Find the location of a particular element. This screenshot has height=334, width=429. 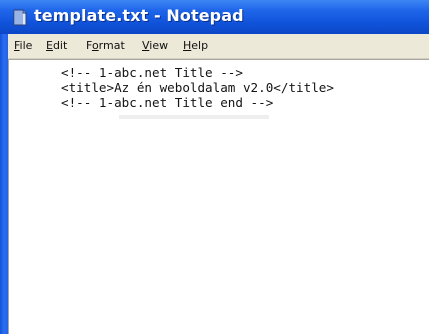

notepad-document-icon is located at coordinates (20, 17).